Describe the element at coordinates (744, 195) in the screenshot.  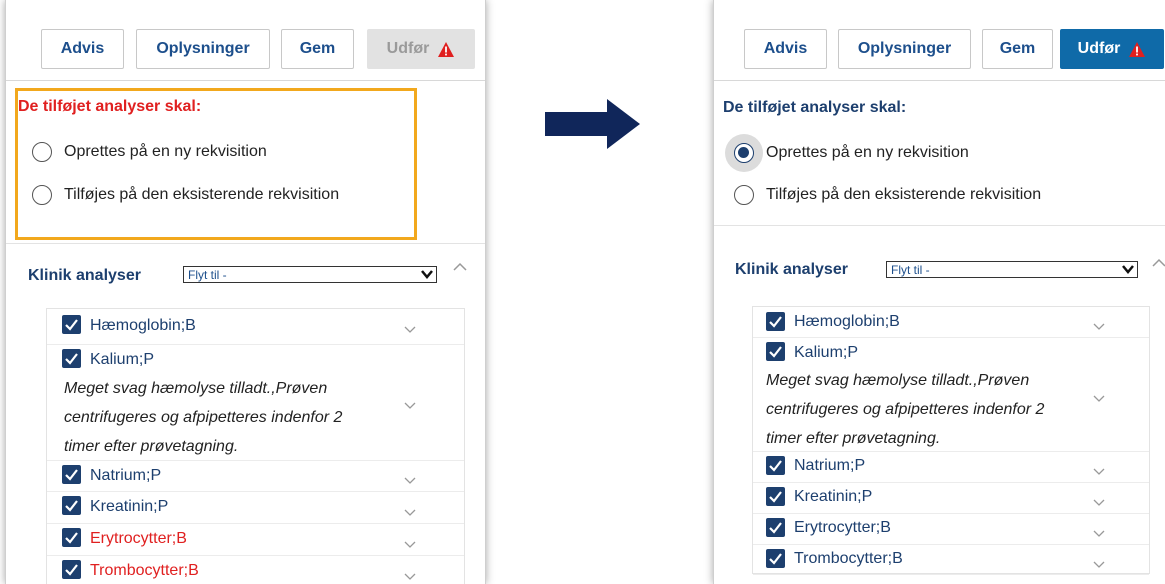
I see `radio-button` at that location.